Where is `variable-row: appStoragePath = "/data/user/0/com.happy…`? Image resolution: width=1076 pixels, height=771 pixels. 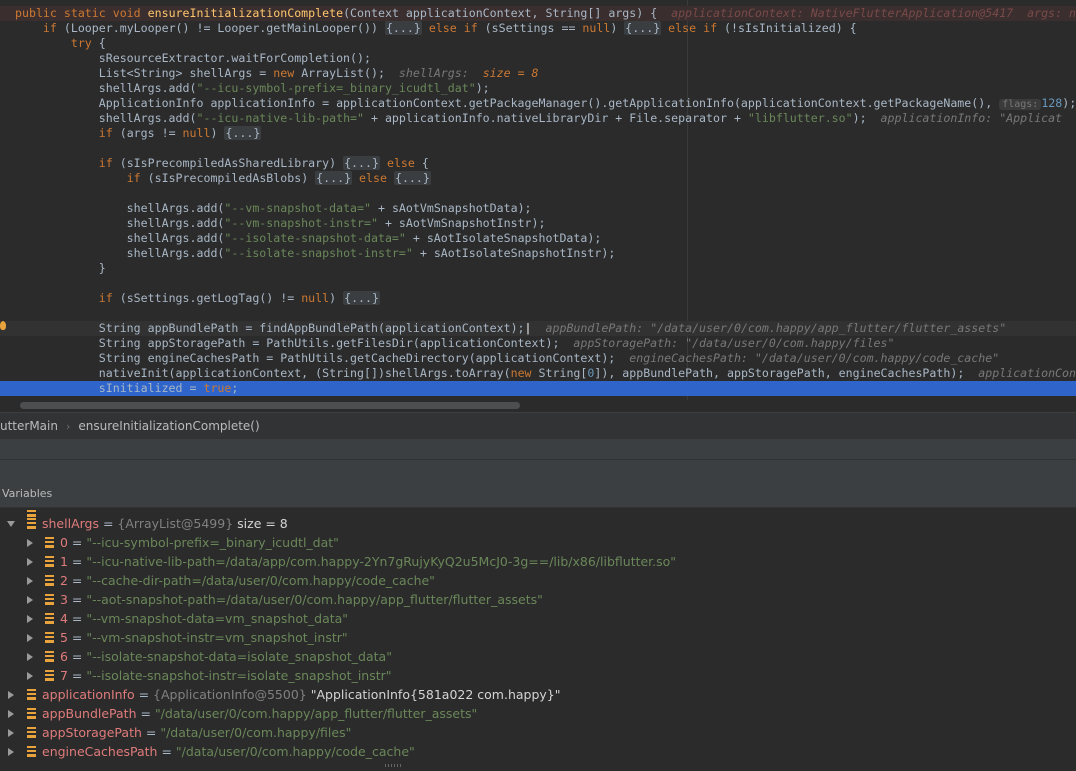 variable-row: appStoragePath = "/data/user/0/com.happy… is located at coordinates (538, 732).